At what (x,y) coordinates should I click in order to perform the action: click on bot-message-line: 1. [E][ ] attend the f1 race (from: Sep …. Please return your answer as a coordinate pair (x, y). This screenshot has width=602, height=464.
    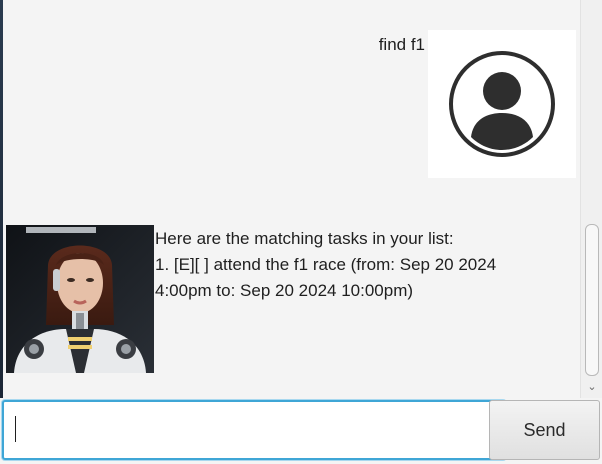
    Looking at the image, I should click on (326, 264).